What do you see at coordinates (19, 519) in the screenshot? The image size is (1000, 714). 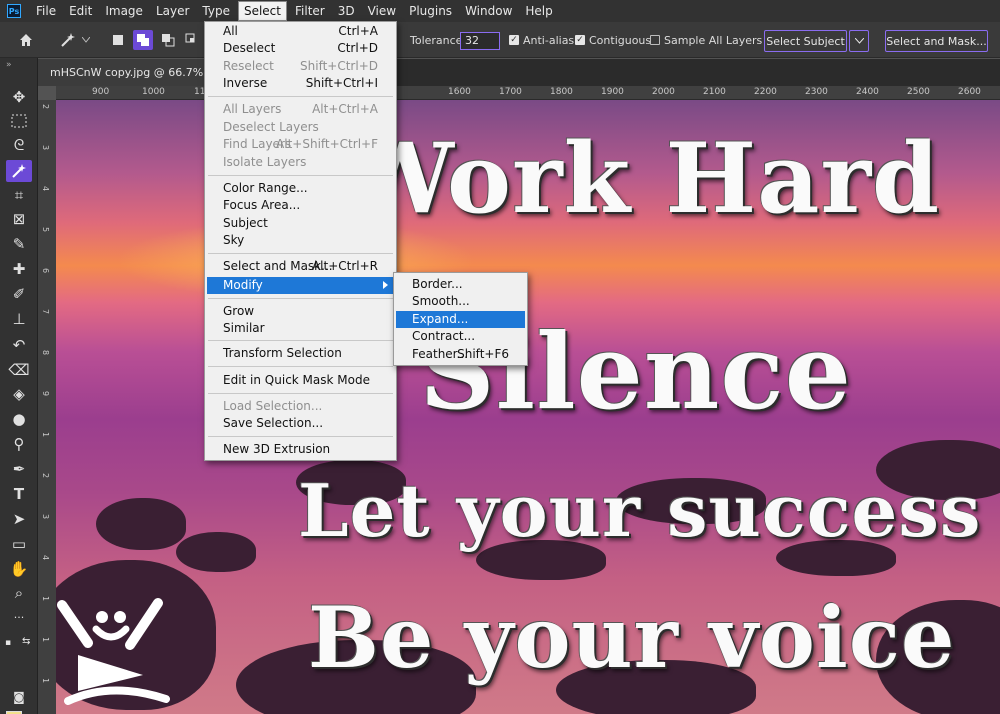 I see `path-selection-tool-icon: ➤` at bounding box center [19, 519].